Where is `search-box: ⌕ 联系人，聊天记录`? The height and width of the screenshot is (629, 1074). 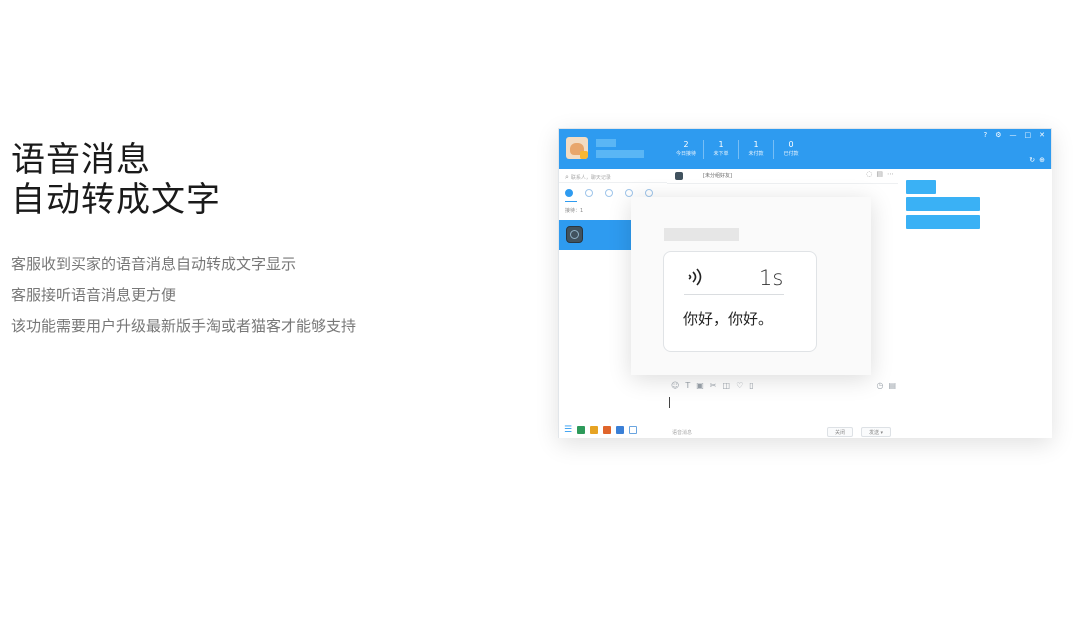
search-box: ⌕ 联系人，聊天记录 is located at coordinates (588, 177).